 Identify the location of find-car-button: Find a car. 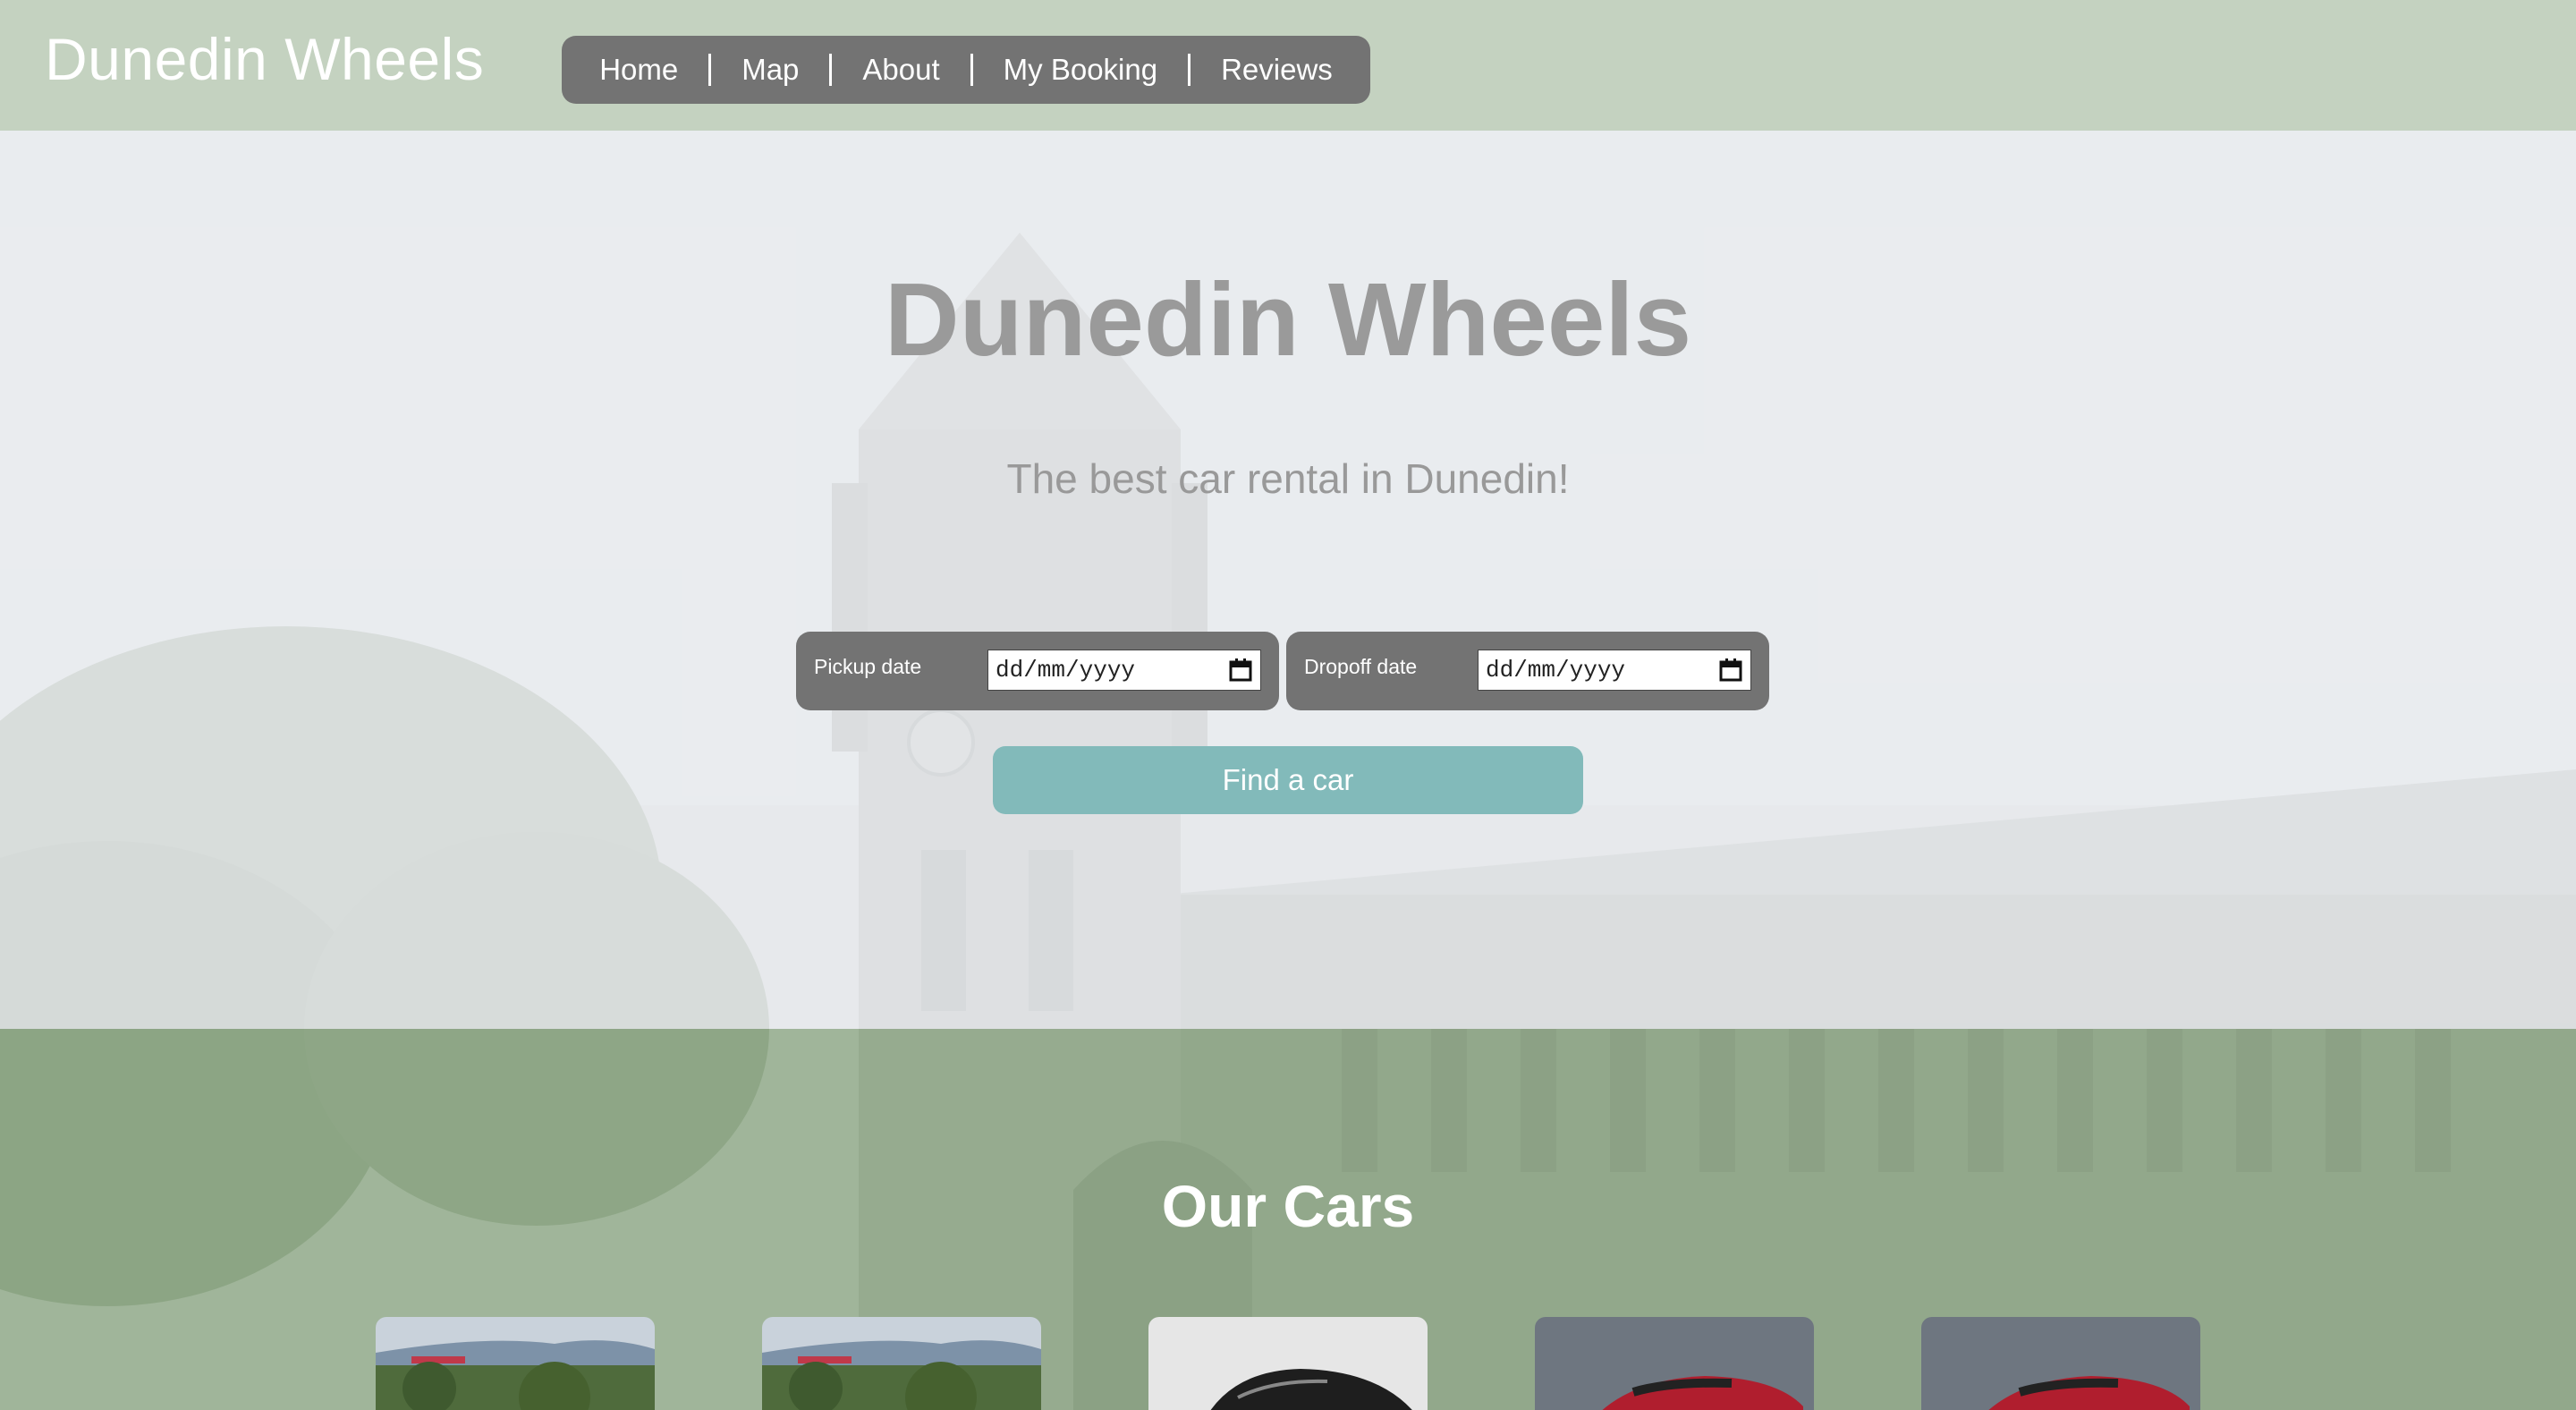
(1288, 780).